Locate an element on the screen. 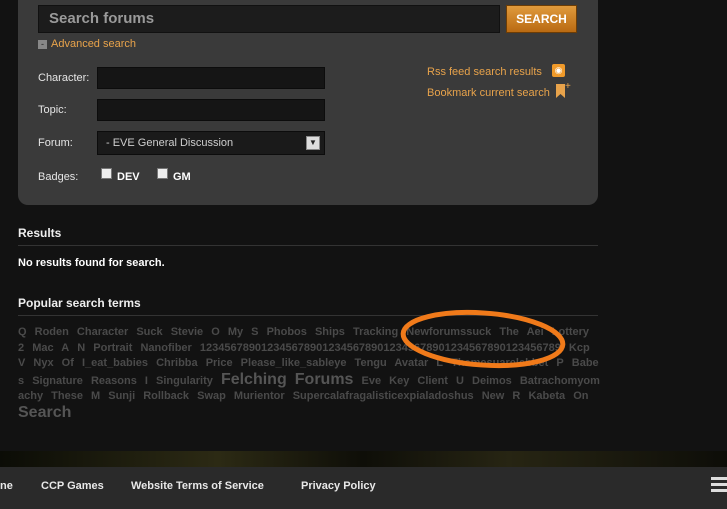  search-button: SEARCH is located at coordinates (541, 19).